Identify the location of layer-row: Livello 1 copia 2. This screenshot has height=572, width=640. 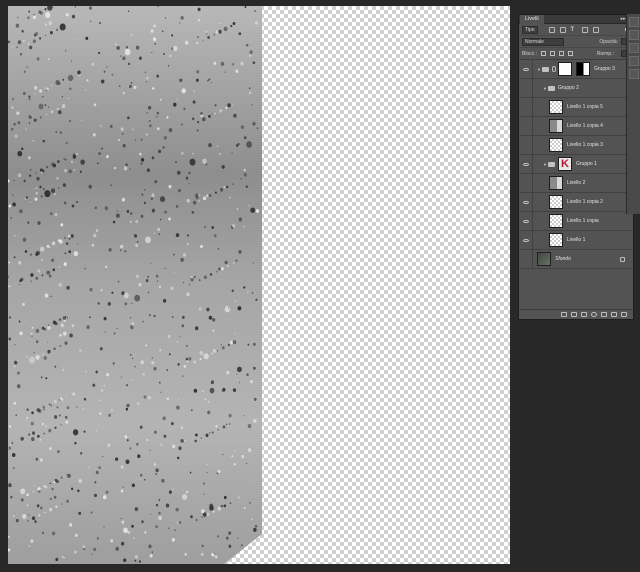
(576, 202).